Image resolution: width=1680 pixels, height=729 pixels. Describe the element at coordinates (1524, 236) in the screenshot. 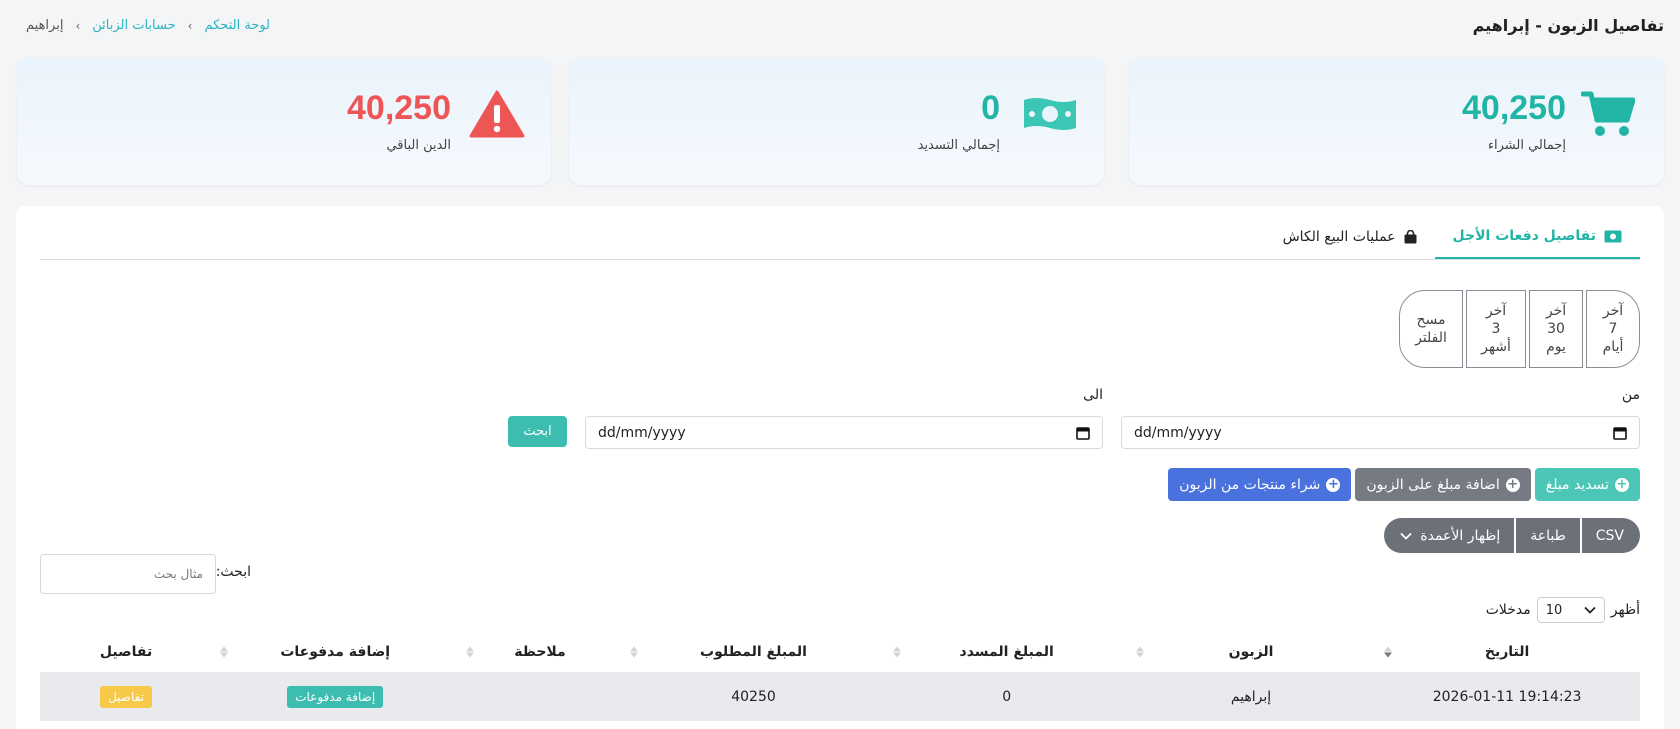

I see `tab-credit-label: تفاصيل دفعات الأجل` at that location.